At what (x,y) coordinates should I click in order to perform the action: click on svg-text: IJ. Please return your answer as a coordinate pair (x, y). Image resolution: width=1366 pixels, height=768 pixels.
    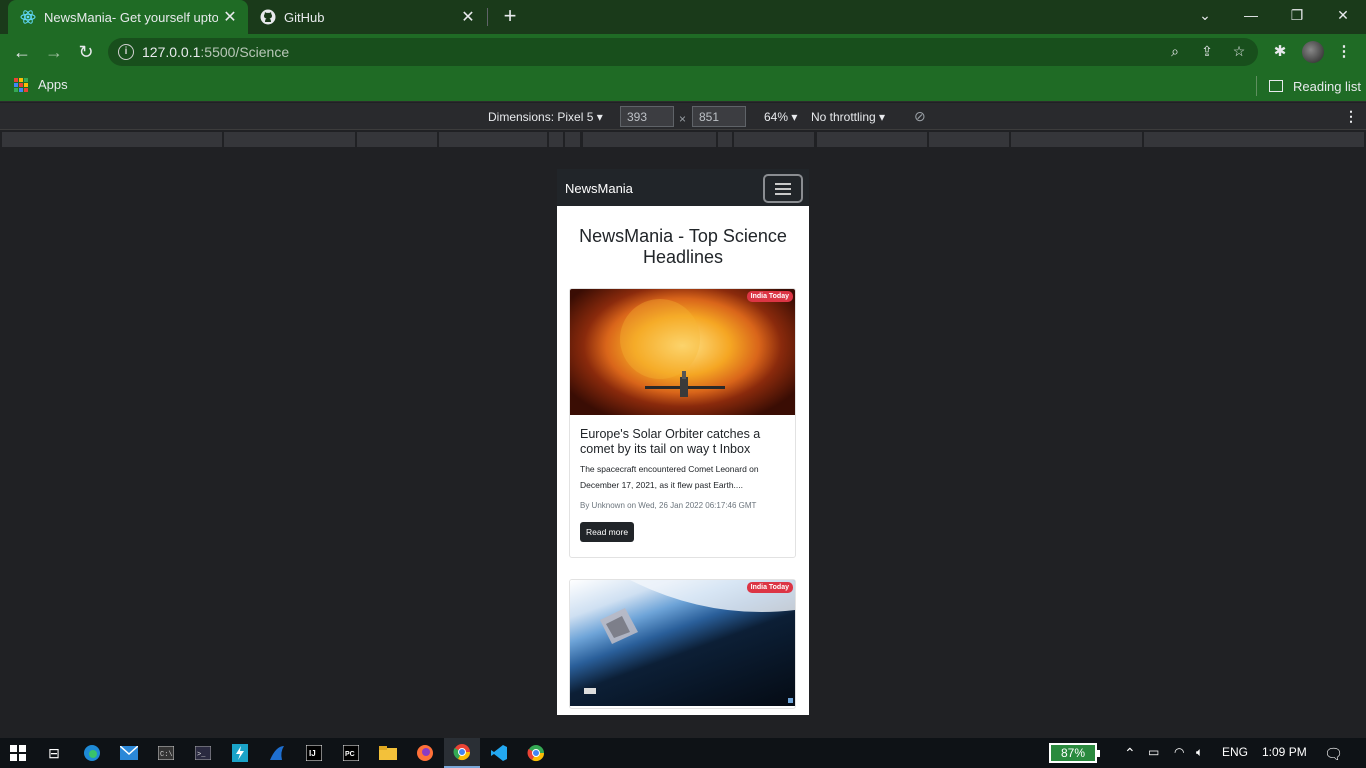
    Looking at the image, I should click on (312, 753).